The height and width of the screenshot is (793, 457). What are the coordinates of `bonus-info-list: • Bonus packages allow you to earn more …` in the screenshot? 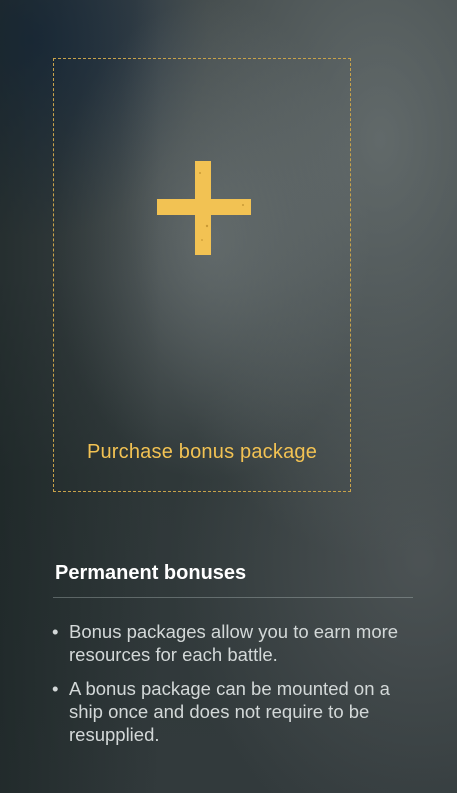 It's located at (237, 688).